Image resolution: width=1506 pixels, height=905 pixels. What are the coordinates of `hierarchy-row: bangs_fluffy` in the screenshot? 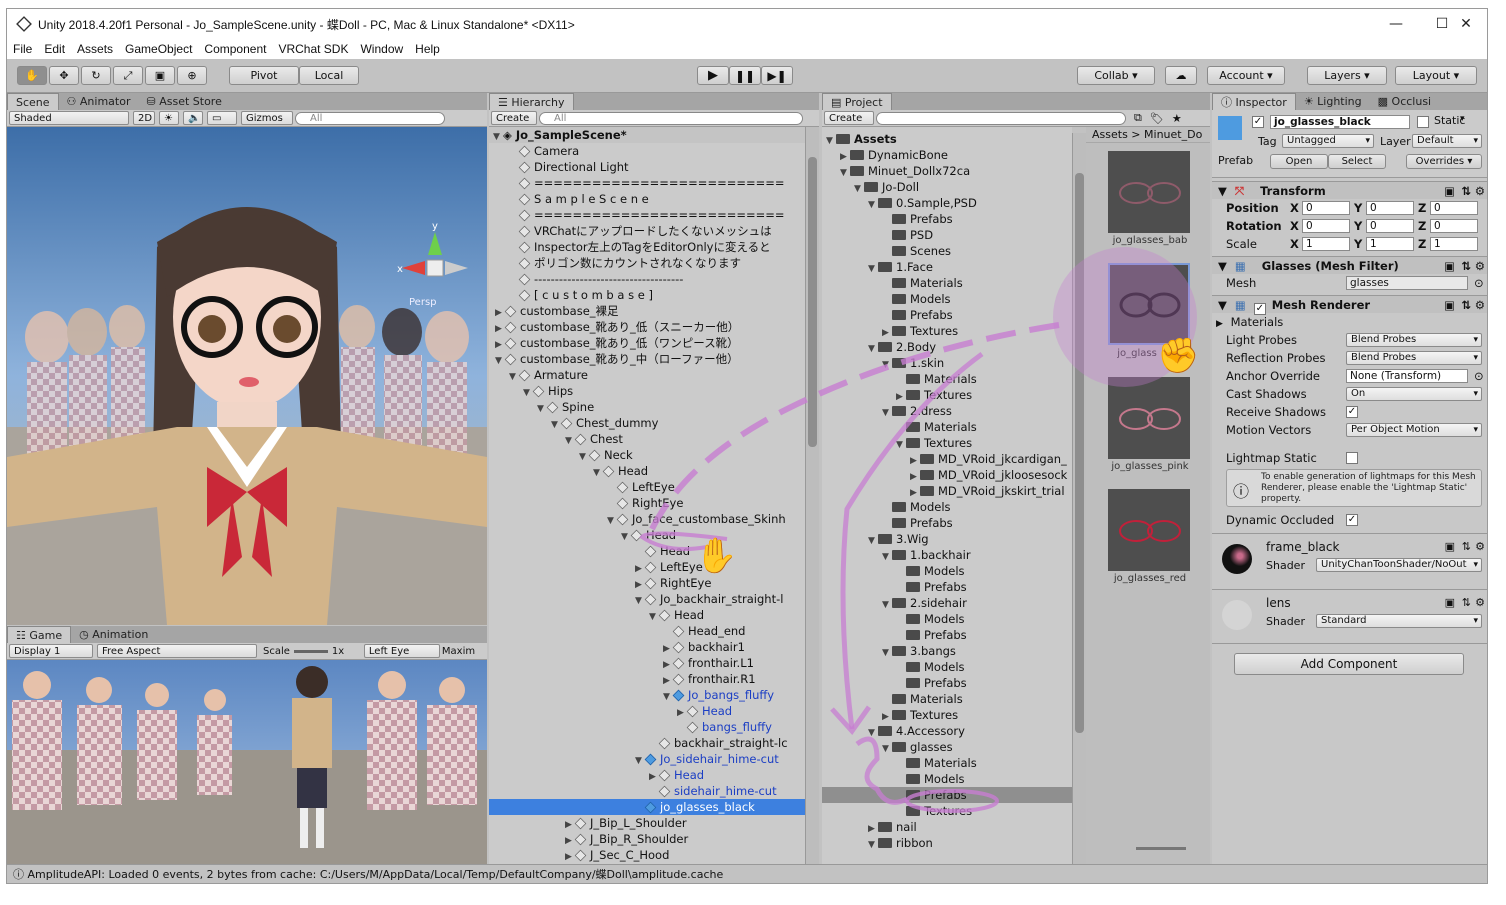 It's located at (647, 727).